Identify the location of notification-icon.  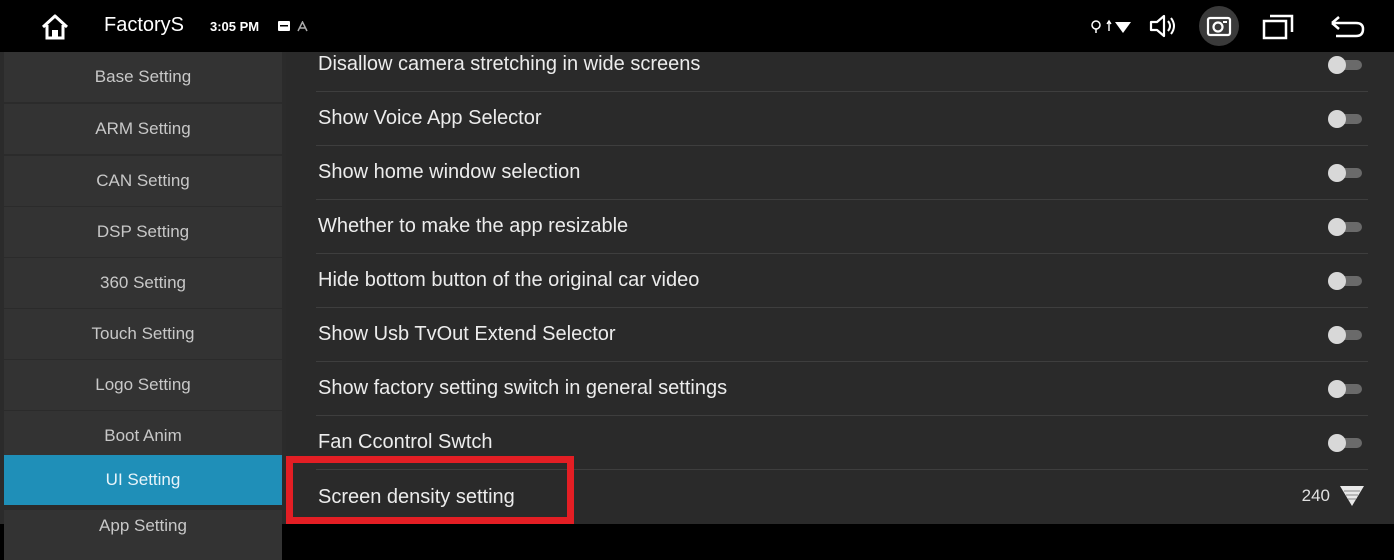
(284, 26).